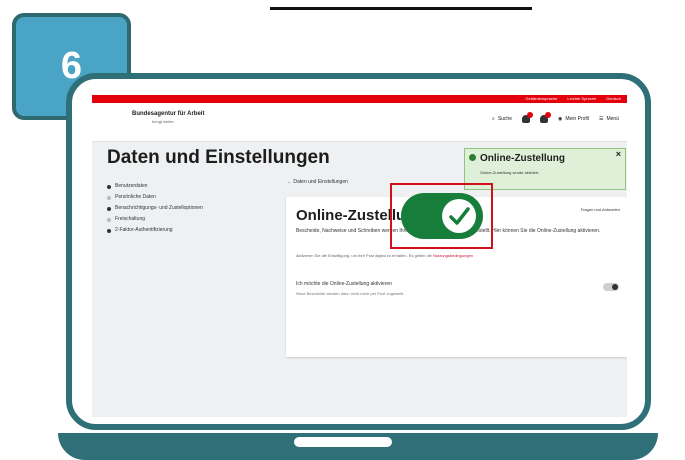 The image size is (685, 460). What do you see at coordinates (359, 99) in the screenshot?
I see `top-red-bar: Gebärdensprache Leichte Sprache Deutsch` at bounding box center [359, 99].